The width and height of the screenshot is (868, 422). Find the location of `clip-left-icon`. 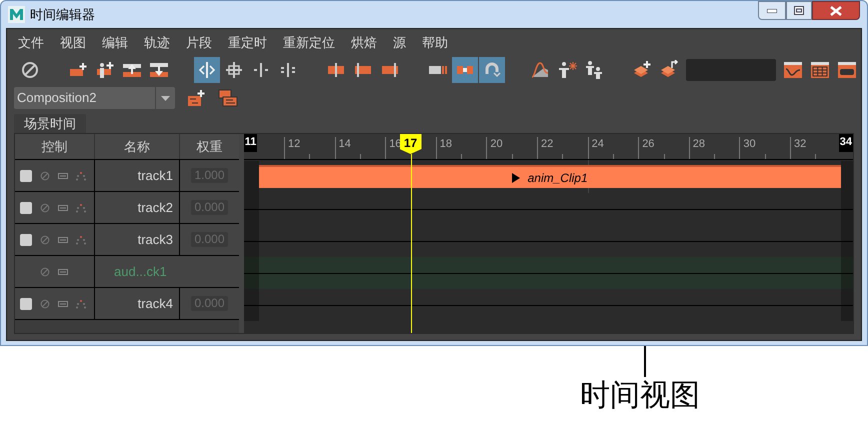

clip-left-icon is located at coordinates (336, 70).